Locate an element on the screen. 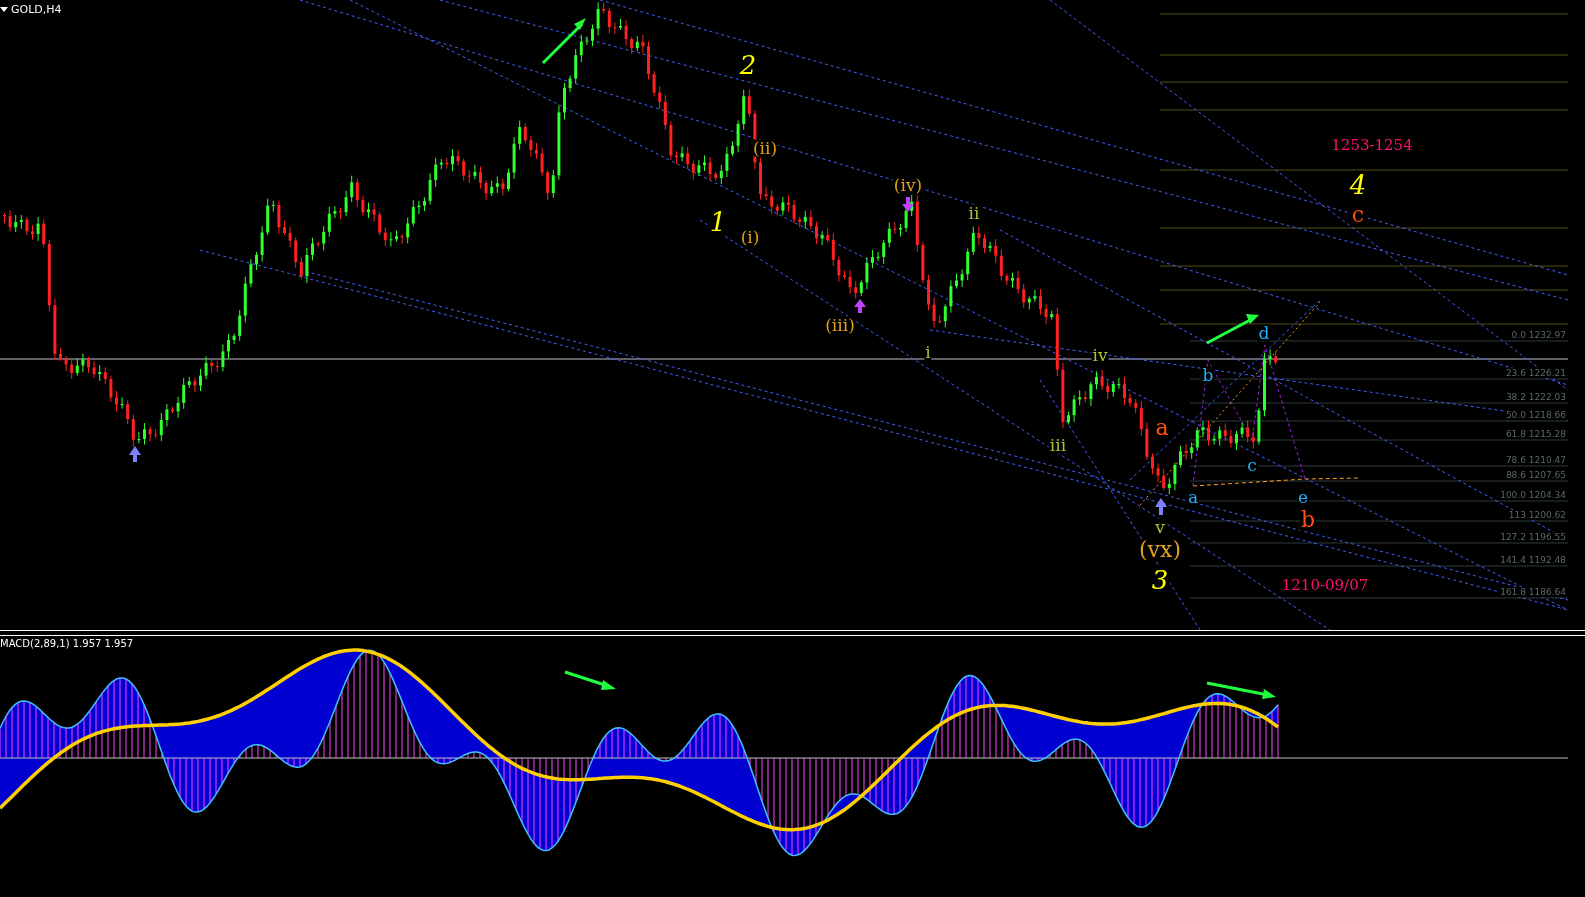  indicator-label: MACD(2,89,1) 1.957 1.957 is located at coordinates (67, 643).